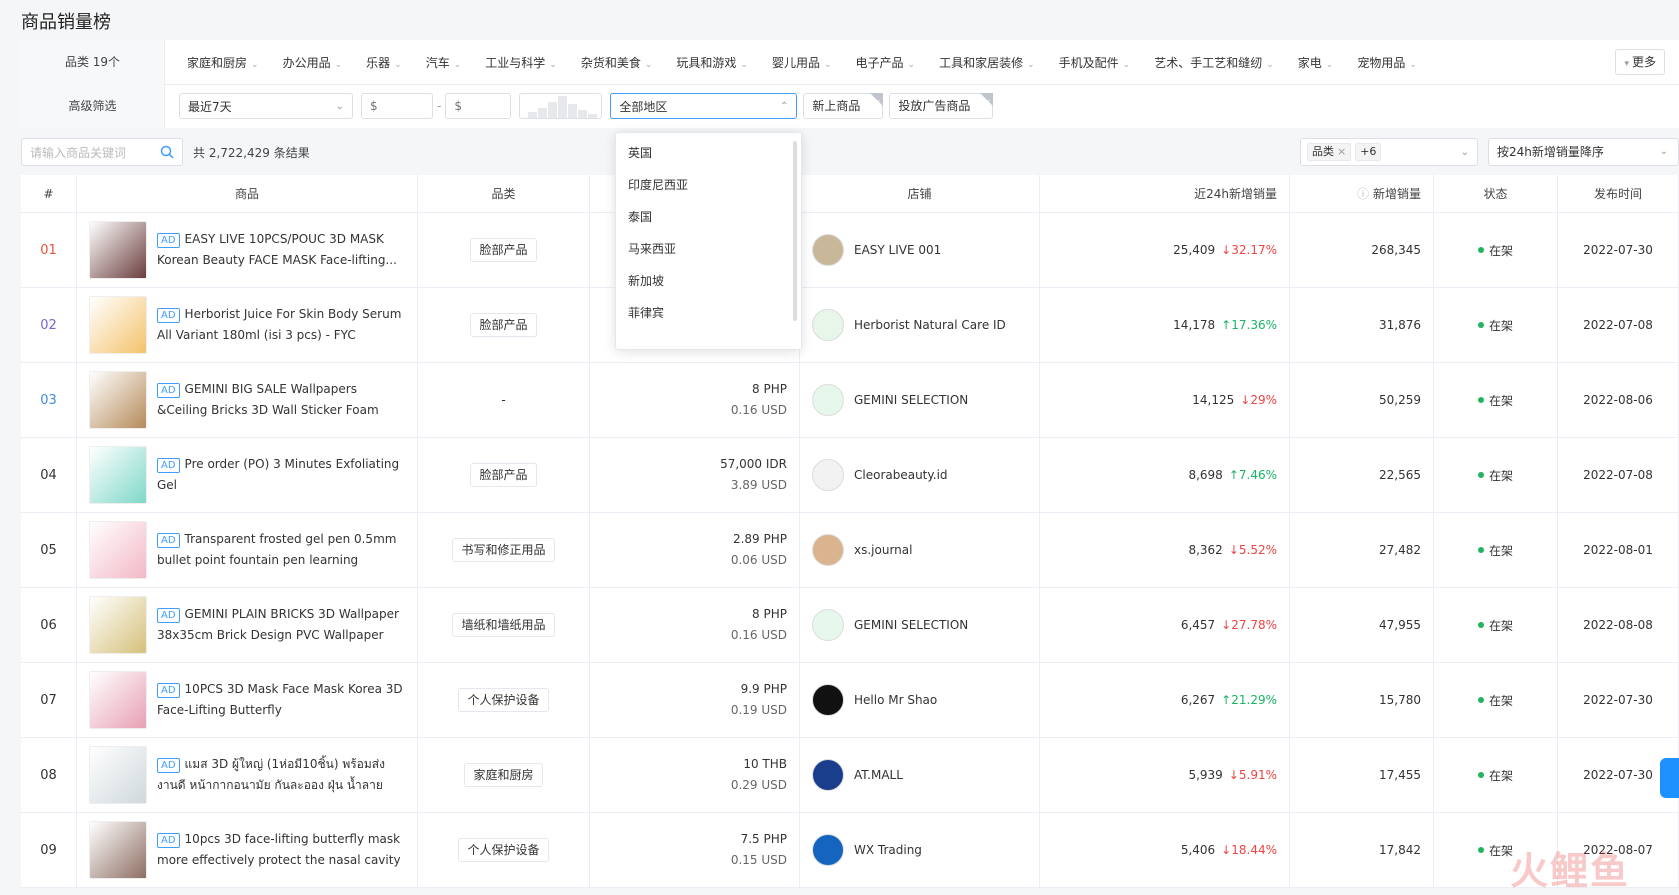 Image resolution: width=1679 pixels, height=895 pixels. I want to click on price-max-input, so click(478, 106).